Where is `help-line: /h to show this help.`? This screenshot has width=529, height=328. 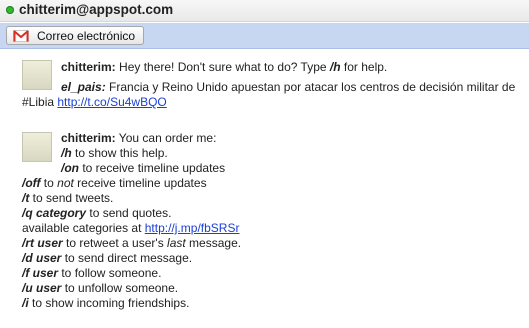
help-line: /h to show this help. is located at coordinates (114, 153).